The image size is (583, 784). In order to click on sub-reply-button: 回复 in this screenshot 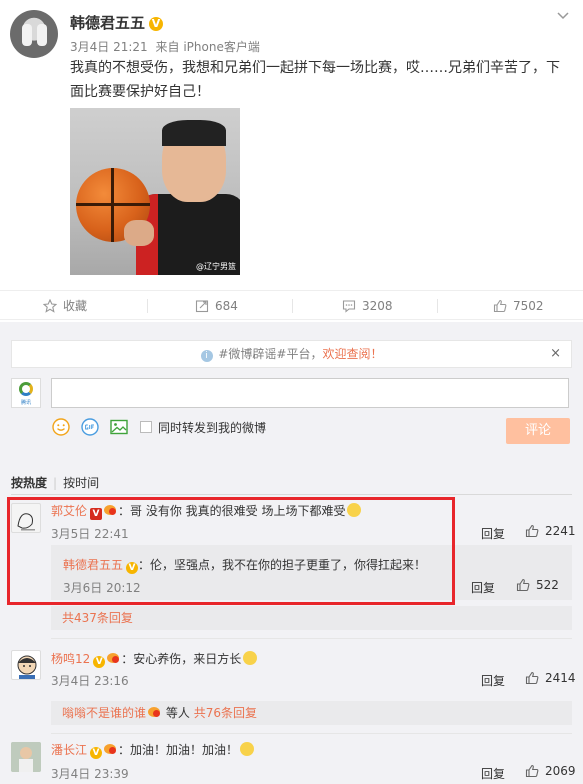, I will do `click(483, 587)`.